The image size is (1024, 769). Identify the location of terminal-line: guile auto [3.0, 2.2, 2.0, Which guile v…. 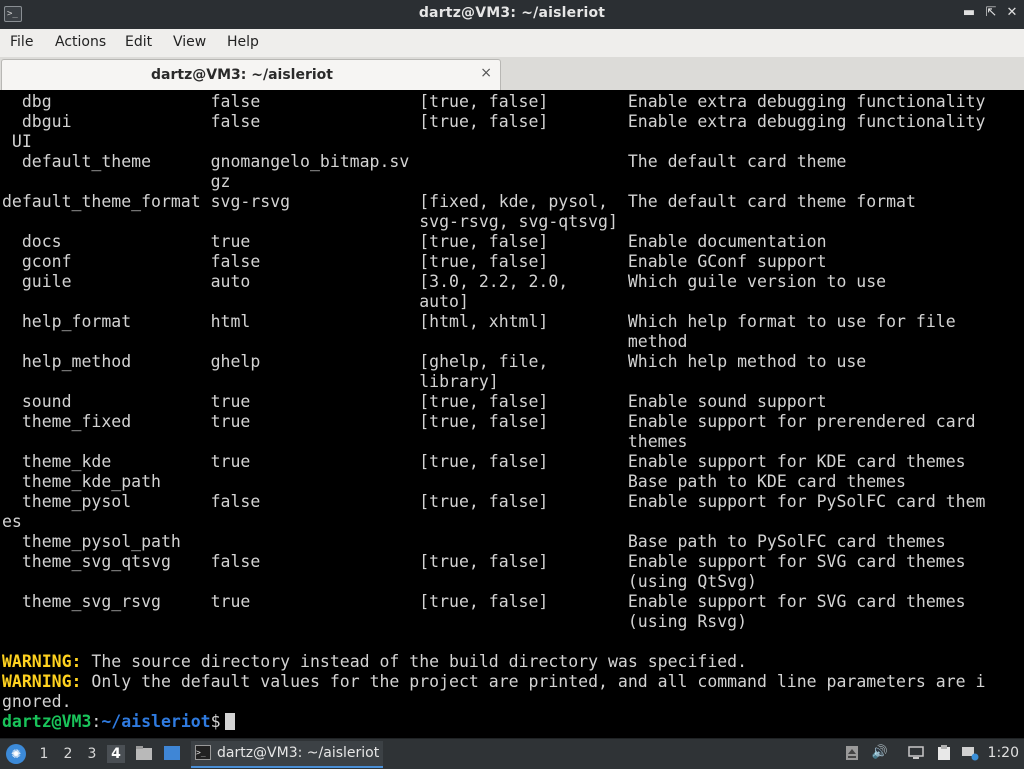
(444, 281).